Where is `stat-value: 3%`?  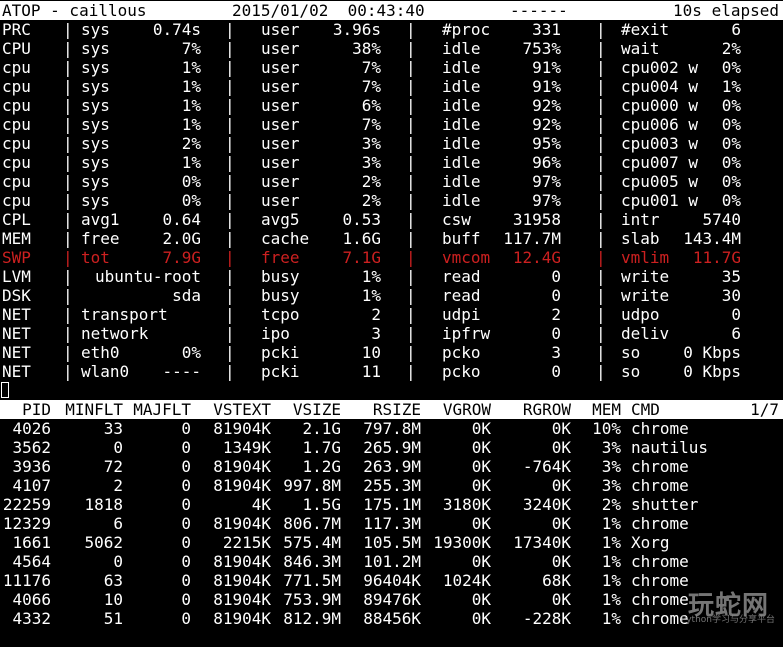
stat-value: 3% is located at coordinates (371, 162).